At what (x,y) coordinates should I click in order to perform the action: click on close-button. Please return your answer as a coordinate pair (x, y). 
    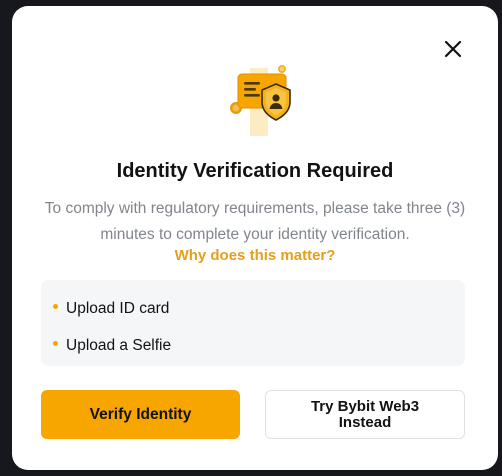
    Looking at the image, I should click on (453, 49).